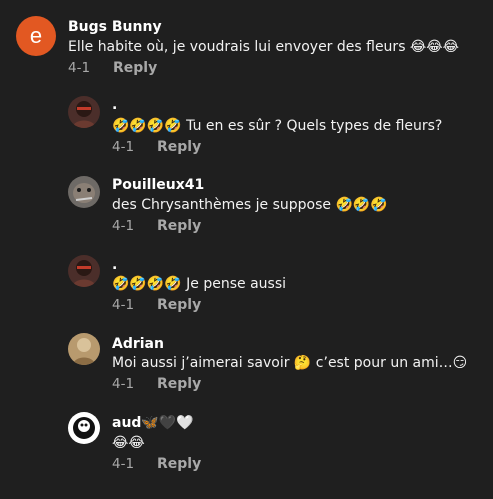 The width and height of the screenshot is (493, 499). Describe the element at coordinates (158, 185) in the screenshot. I see `comment-author: Pouilleux41` at that location.